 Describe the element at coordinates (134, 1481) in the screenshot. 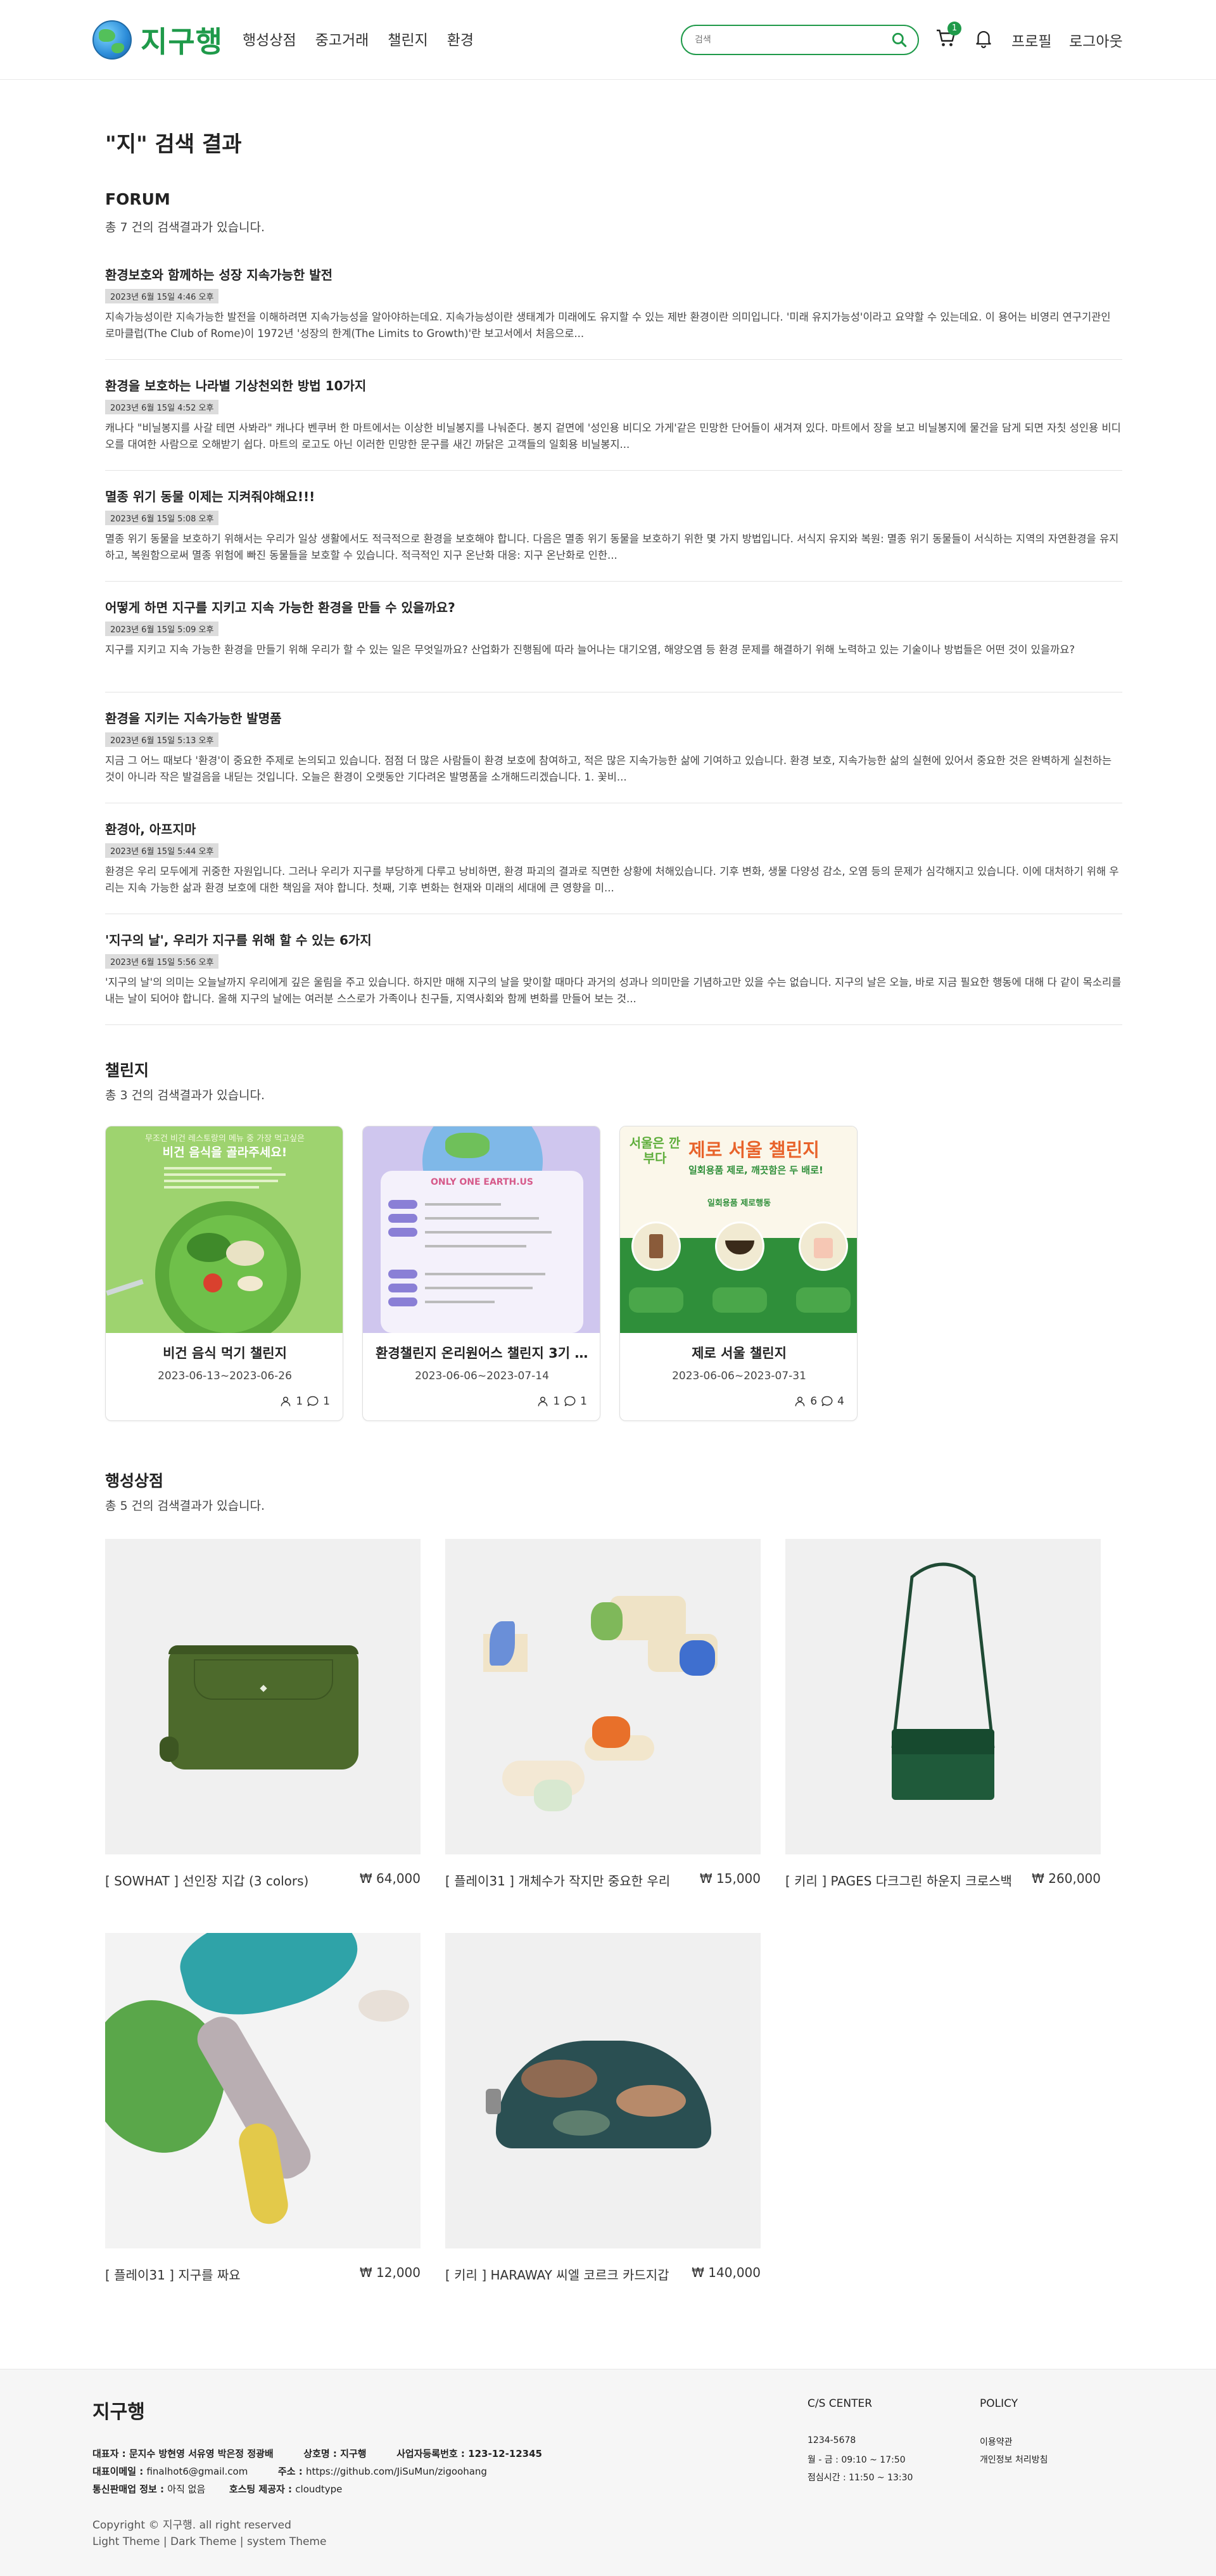

I see `shop-section-title: 행성상점` at that location.